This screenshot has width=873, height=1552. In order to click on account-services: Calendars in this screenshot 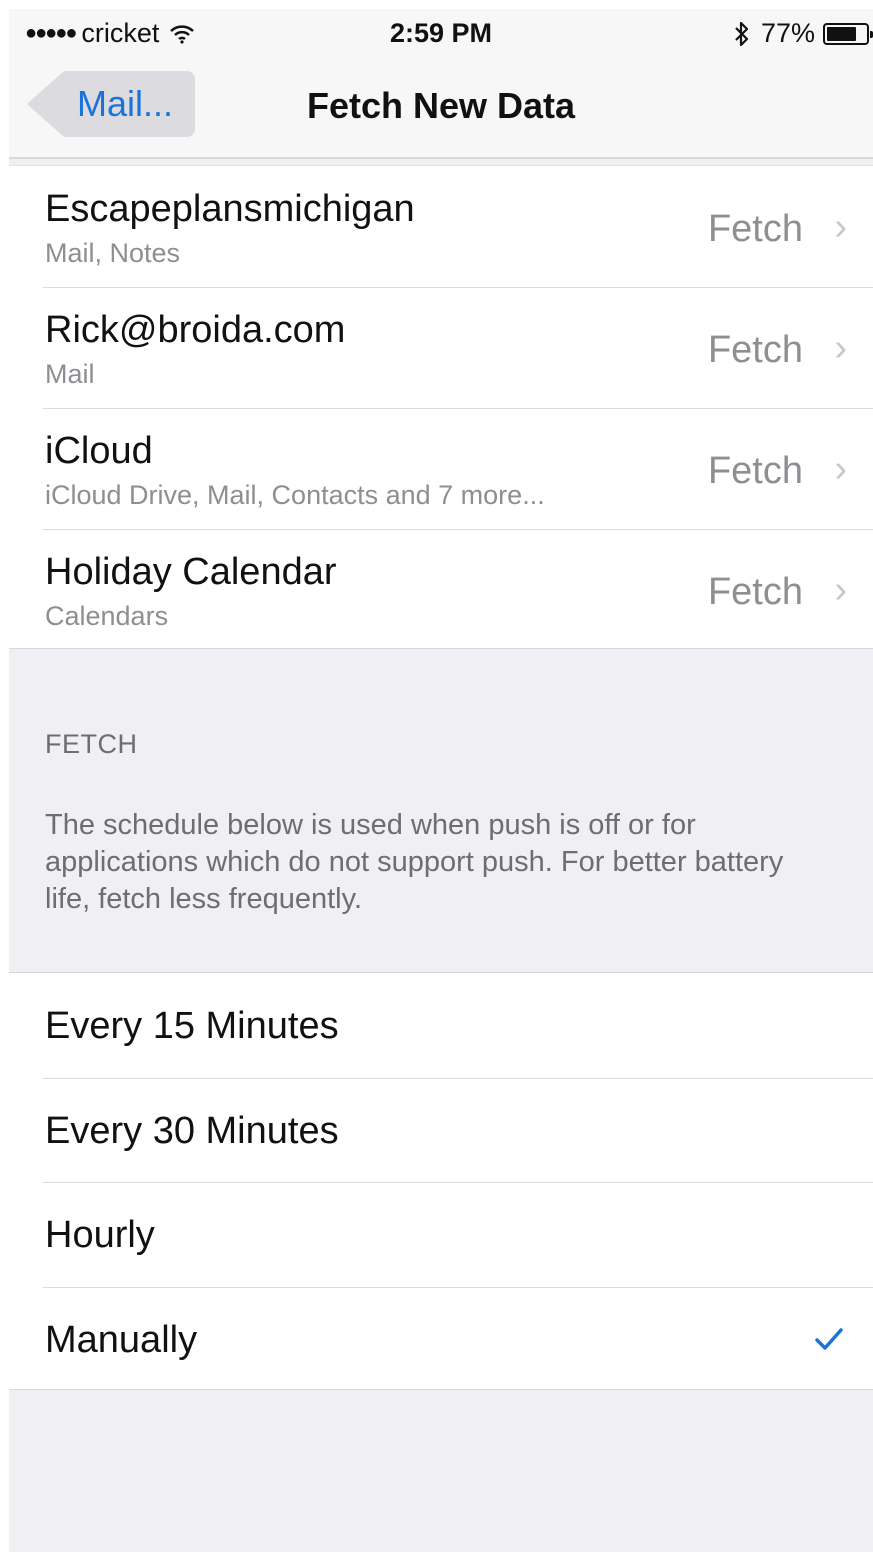, I will do `click(107, 616)`.